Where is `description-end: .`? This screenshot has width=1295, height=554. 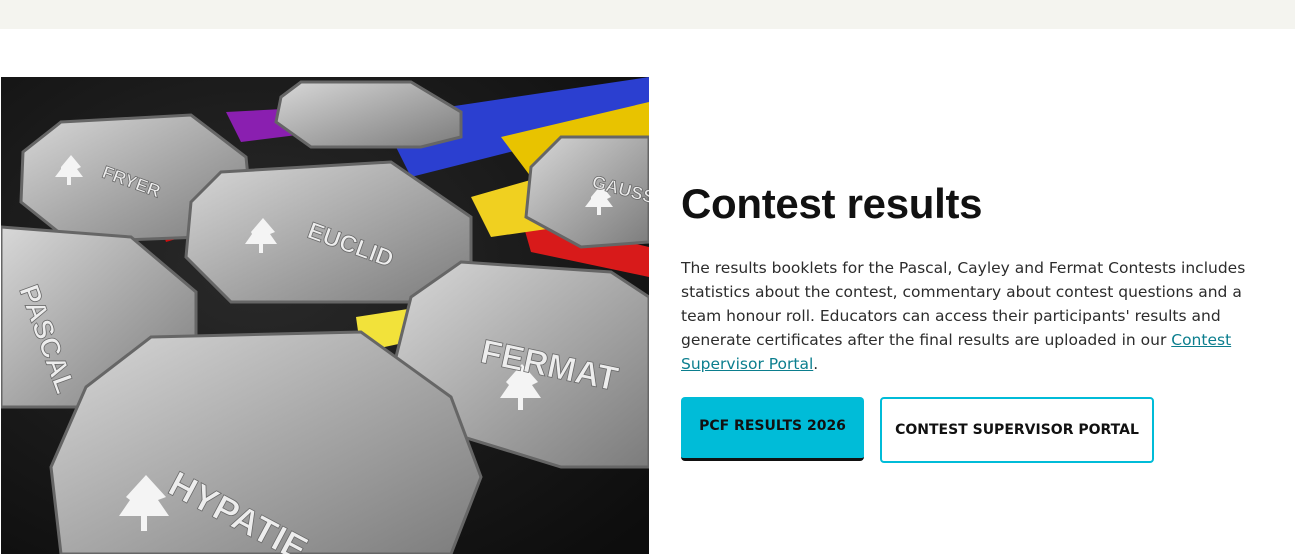 description-end: . is located at coordinates (816, 364).